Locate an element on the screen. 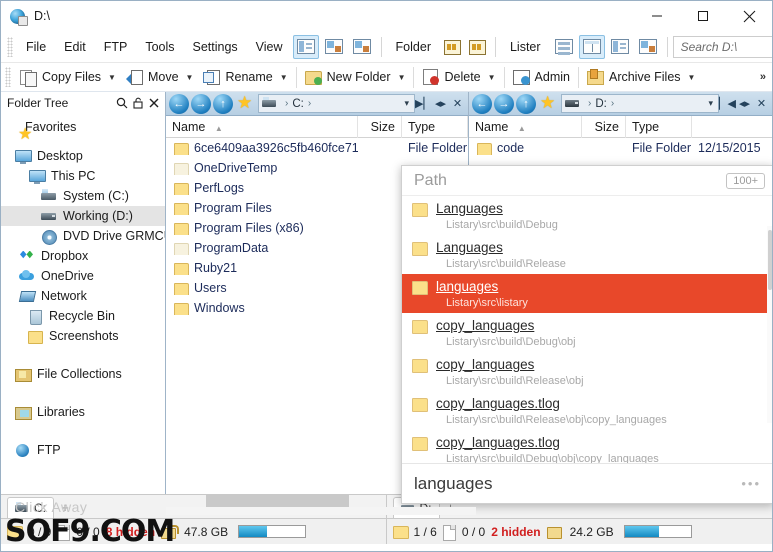 This screenshot has height=552, width=773. list-item: Languages Listary\src\build\Release is located at coordinates (587, 254).